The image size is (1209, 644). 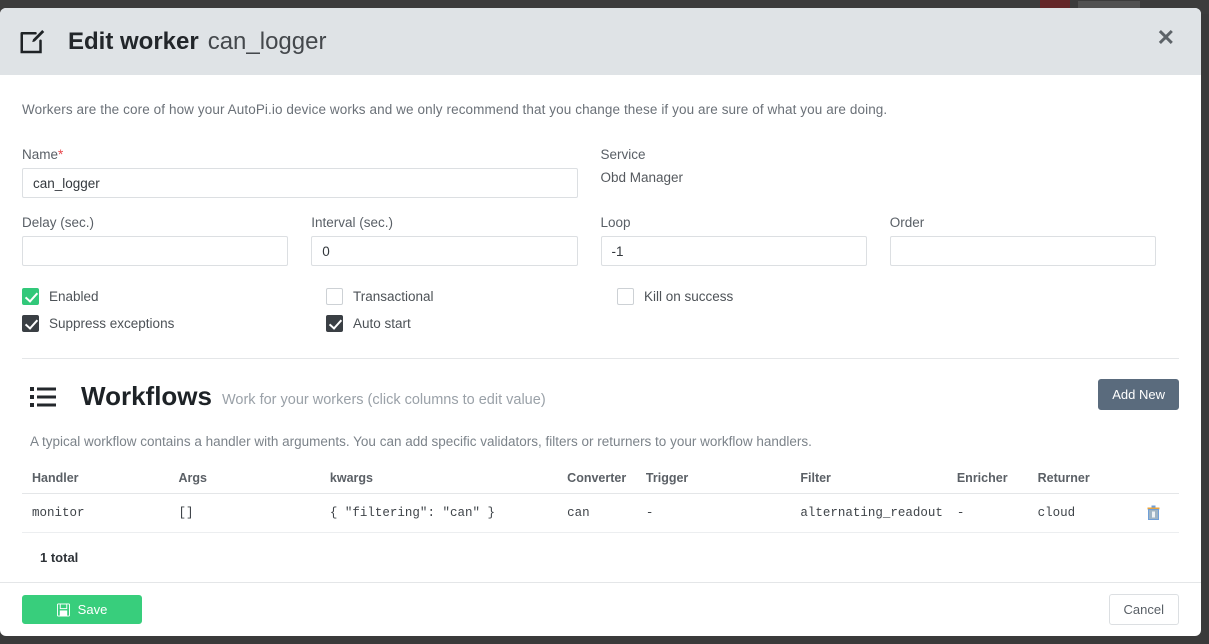 What do you see at coordinates (174, 296) in the screenshot?
I see `checkbox-enabled: Enabled` at bounding box center [174, 296].